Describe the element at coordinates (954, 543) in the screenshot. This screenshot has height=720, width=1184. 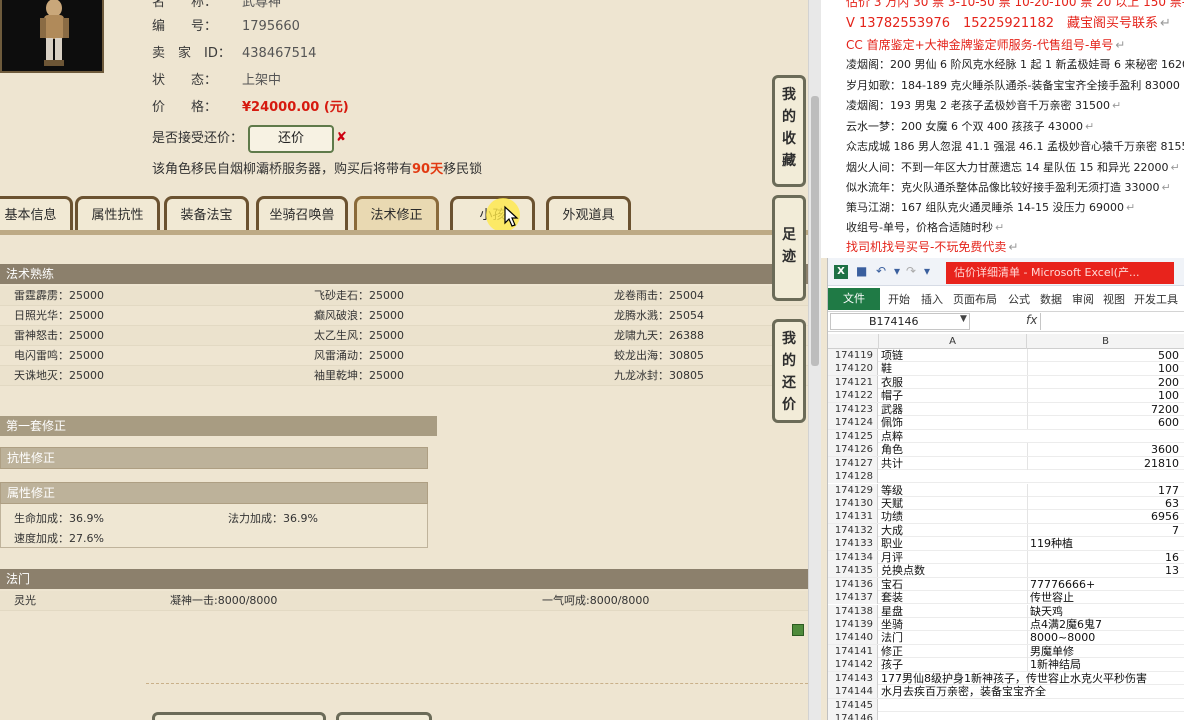
I see `cell-a: 职业` at that location.